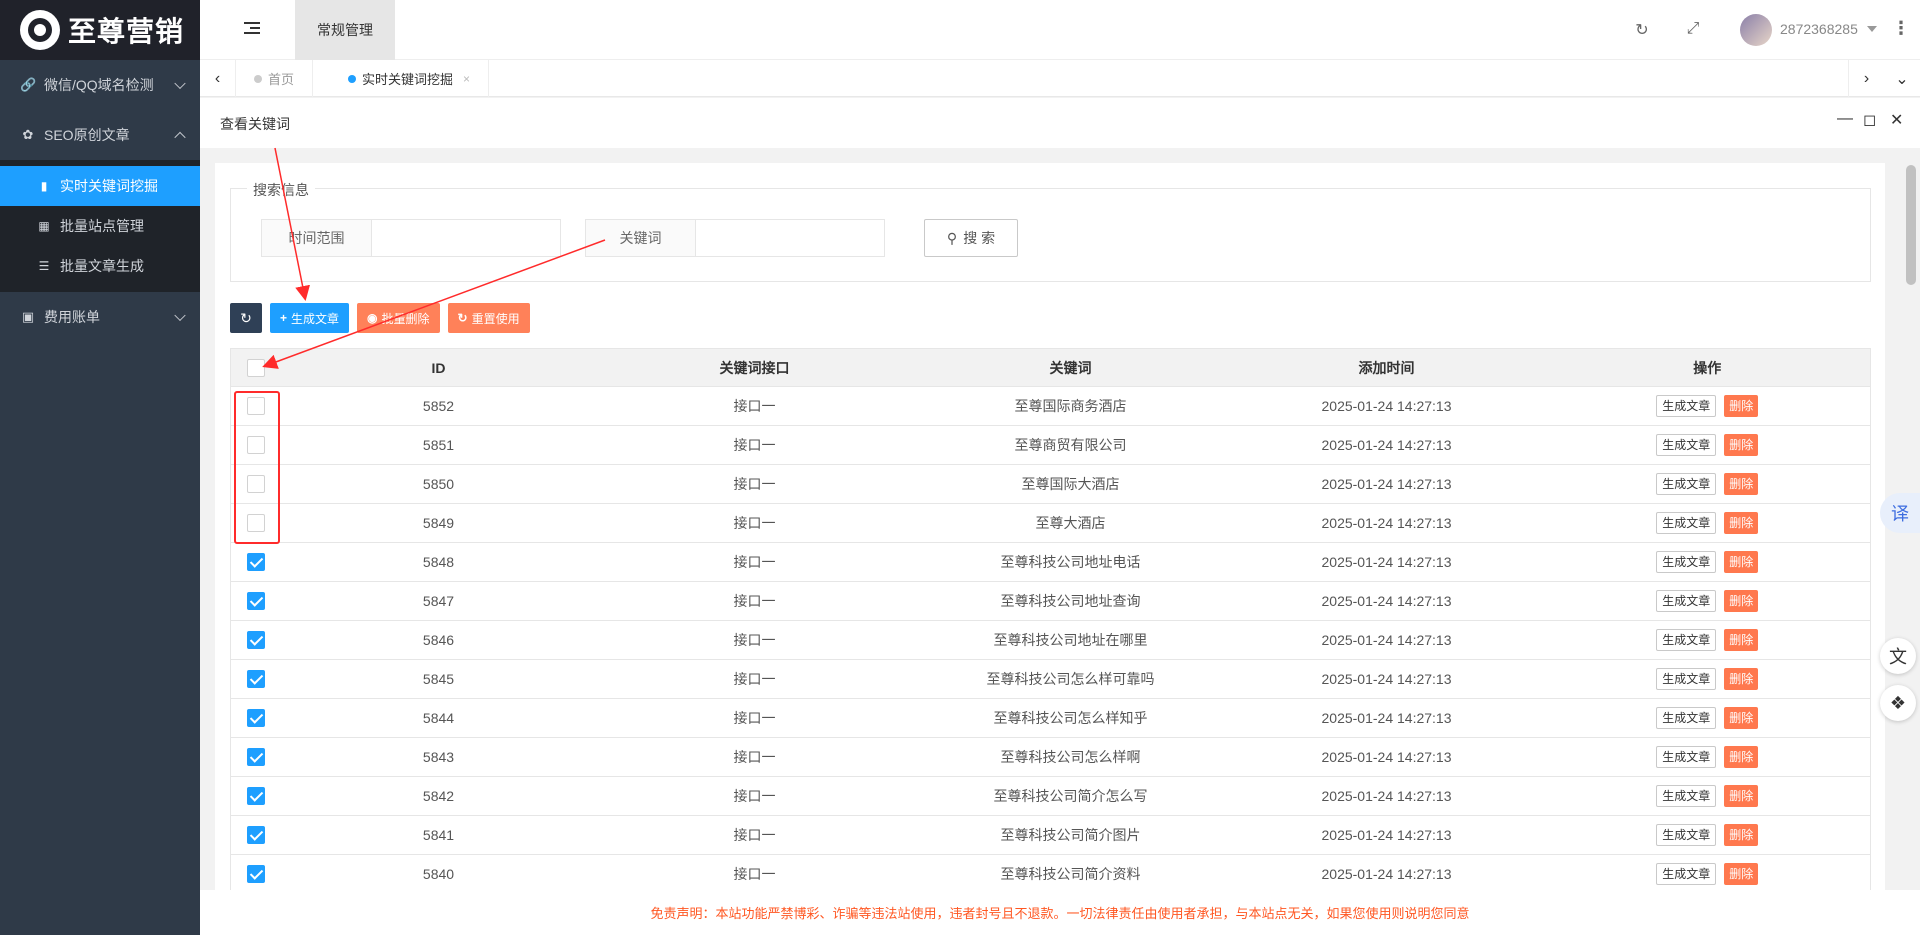  Describe the element at coordinates (1866, 78) in the screenshot. I see `tabs-scroll-right-icon: ›` at that location.